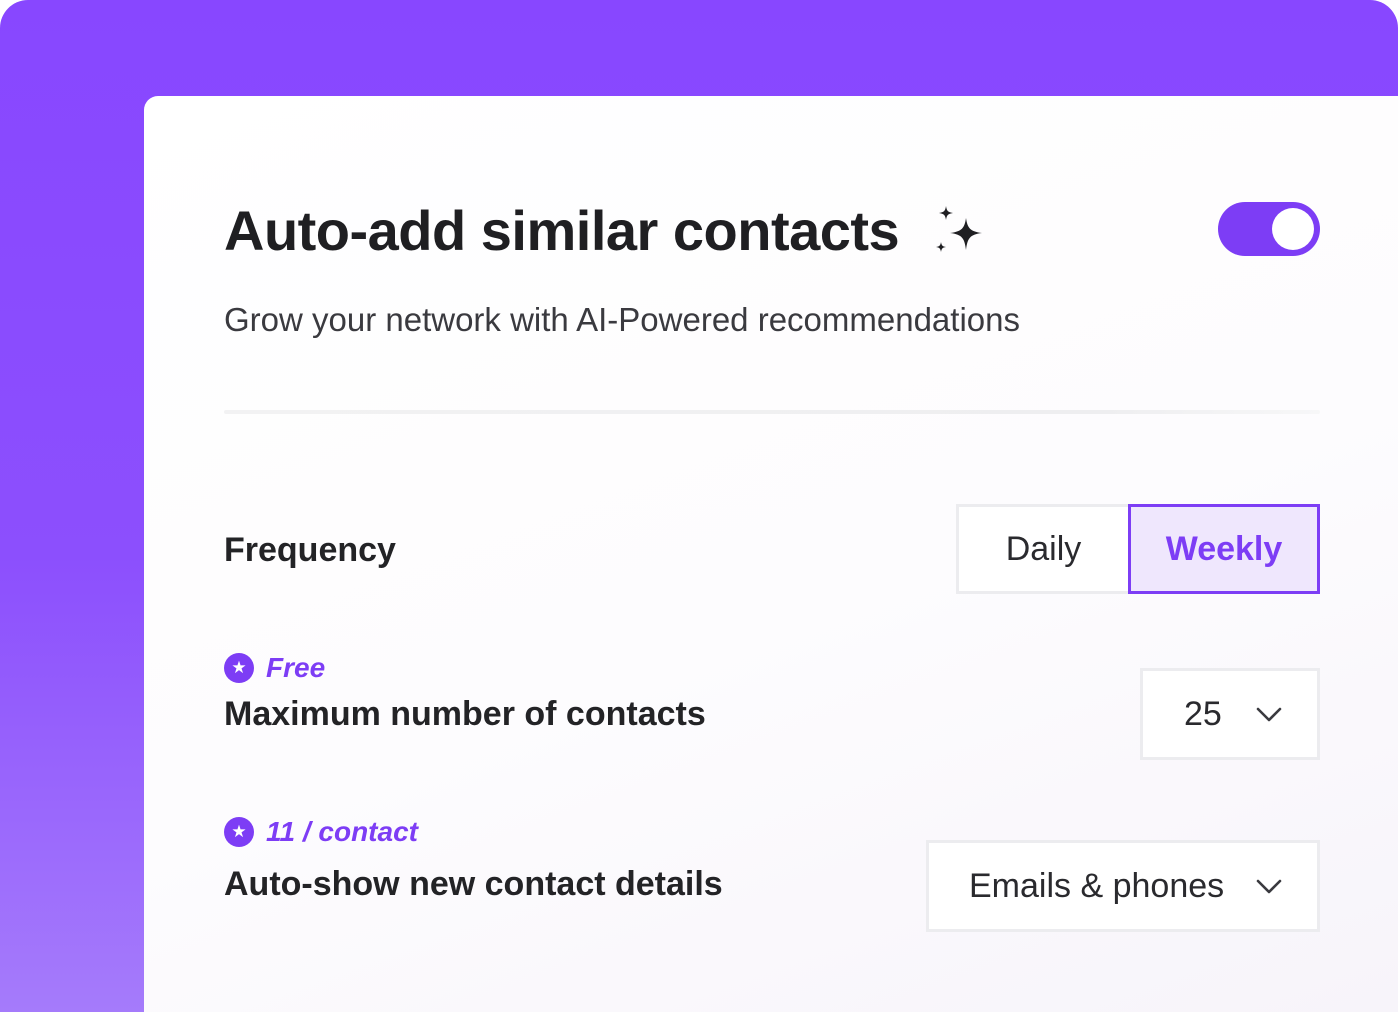  What do you see at coordinates (1230, 714) in the screenshot?
I see `max-contacts-dropdown: 25` at bounding box center [1230, 714].